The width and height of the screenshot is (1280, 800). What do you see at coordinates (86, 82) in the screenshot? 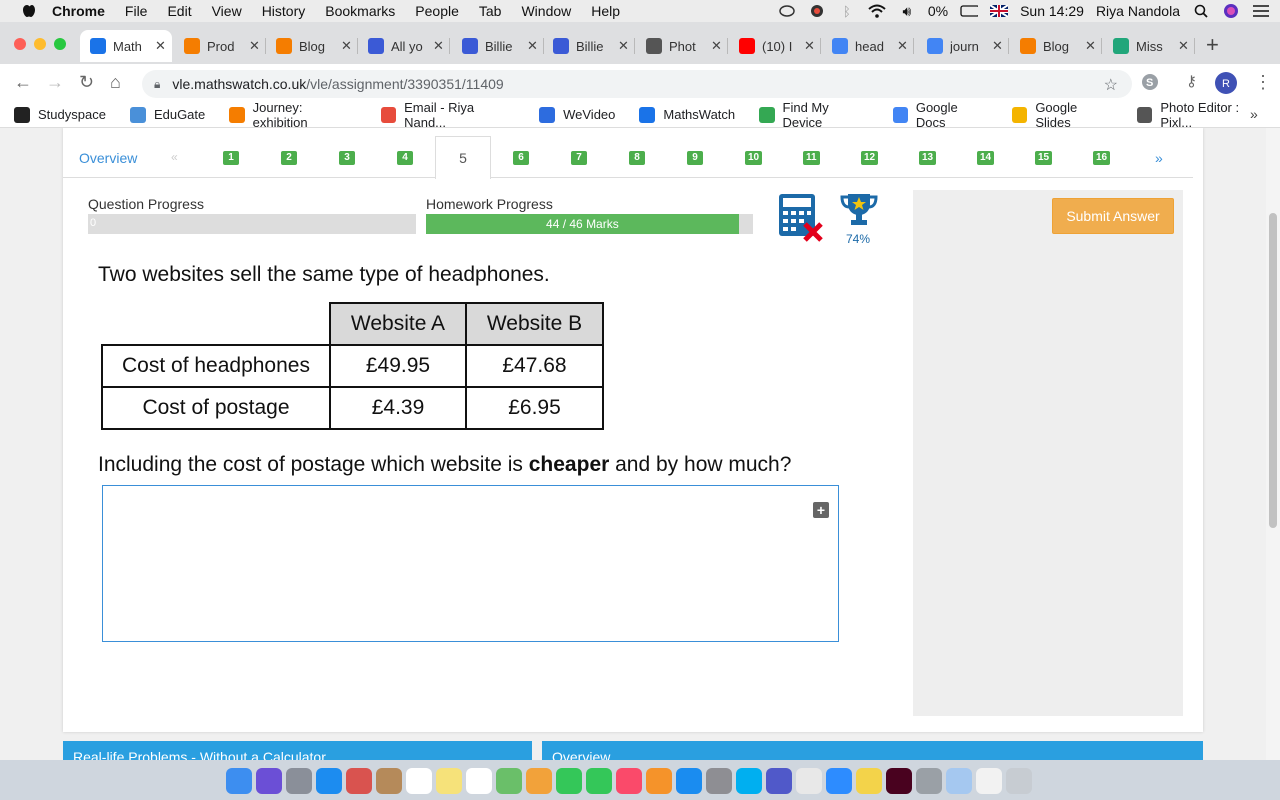
I see `reload-icon: ↻` at bounding box center [86, 82].